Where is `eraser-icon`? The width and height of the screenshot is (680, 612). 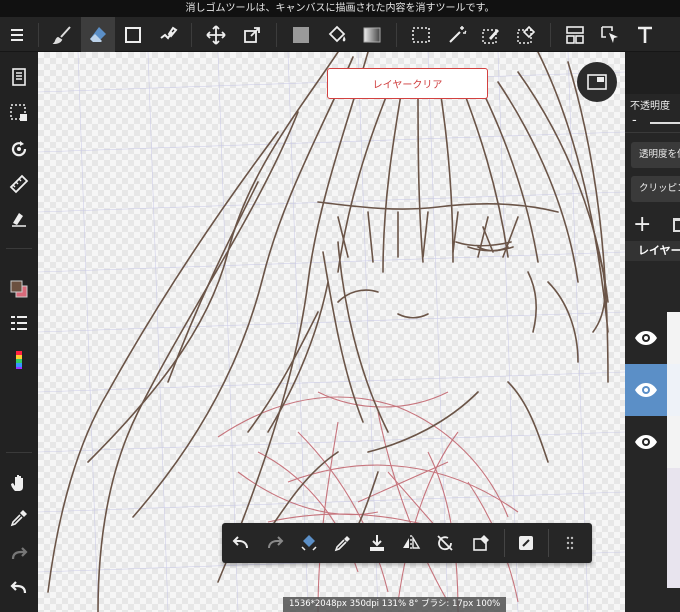 eraser-icon is located at coordinates (98, 34).